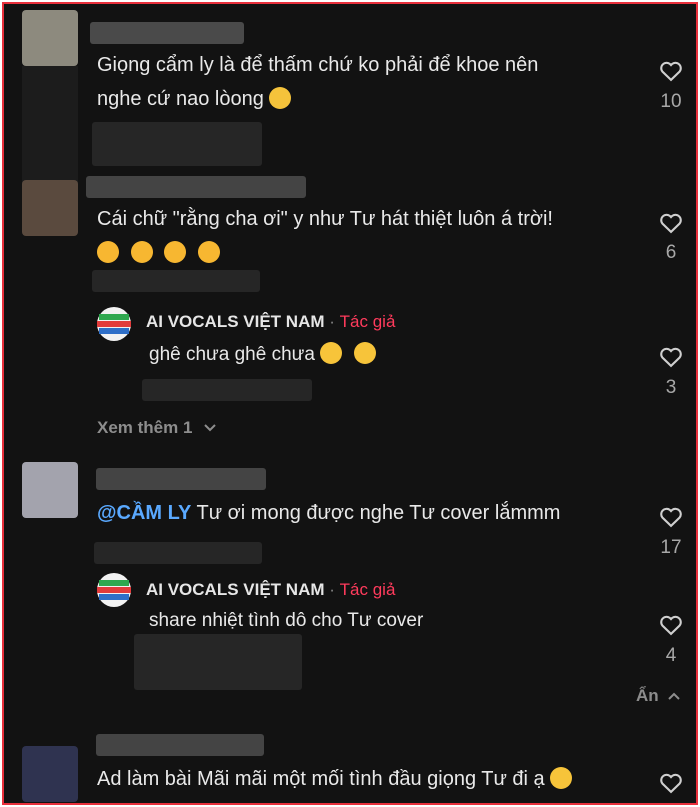 The height and width of the screenshot is (807, 700). What do you see at coordinates (671, 101) in the screenshot?
I see `like-count: 10` at bounding box center [671, 101].